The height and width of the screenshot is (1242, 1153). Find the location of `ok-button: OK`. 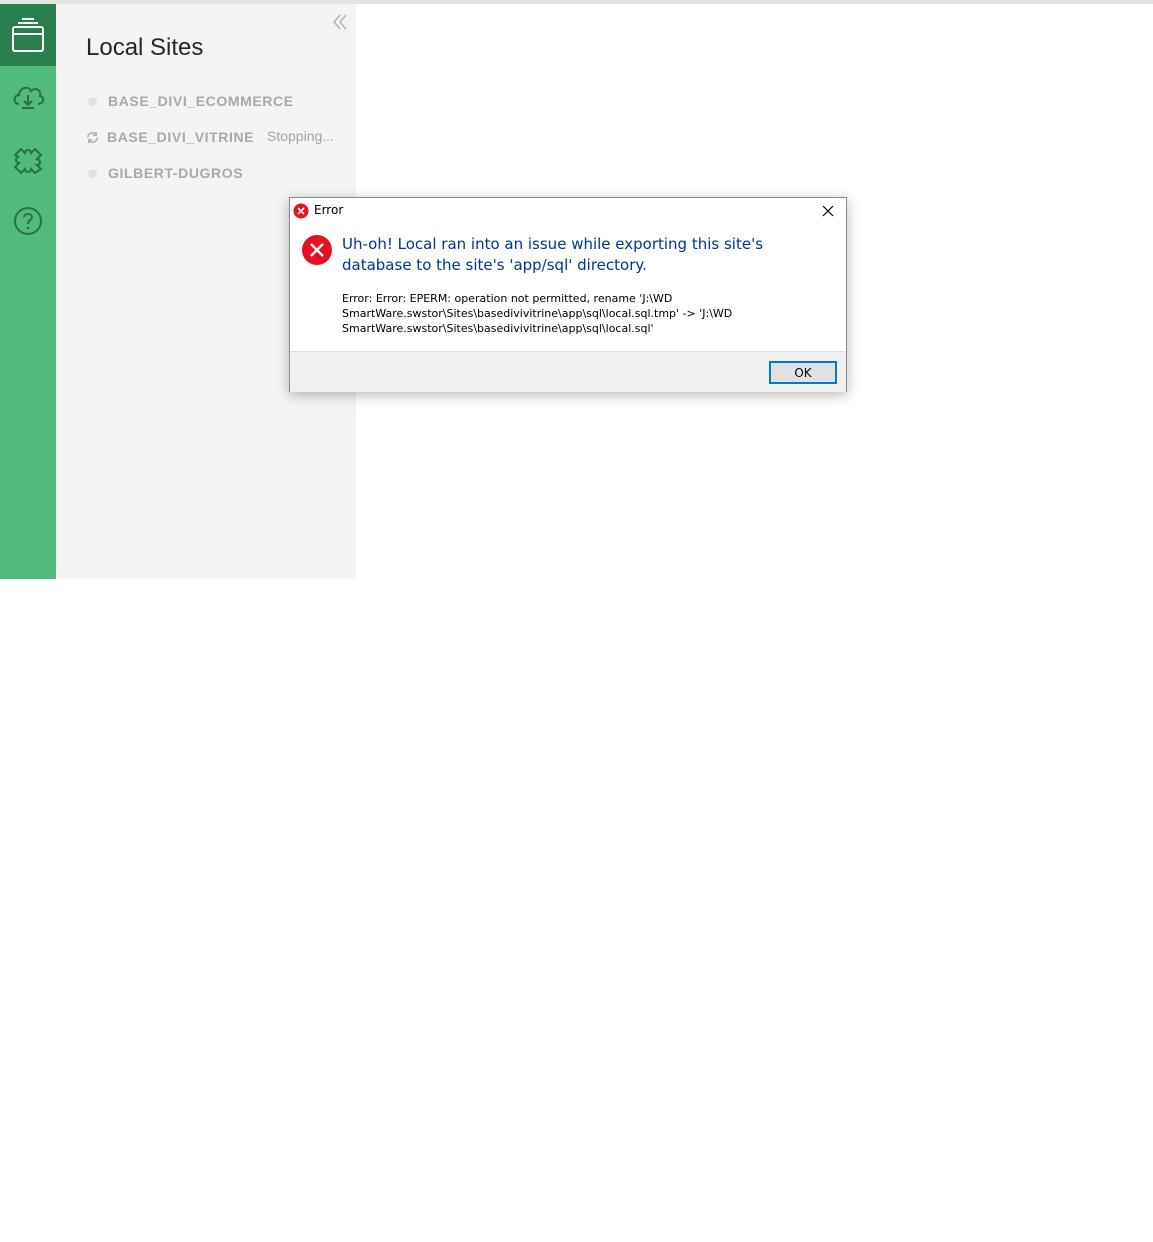

ok-button: OK is located at coordinates (803, 372).